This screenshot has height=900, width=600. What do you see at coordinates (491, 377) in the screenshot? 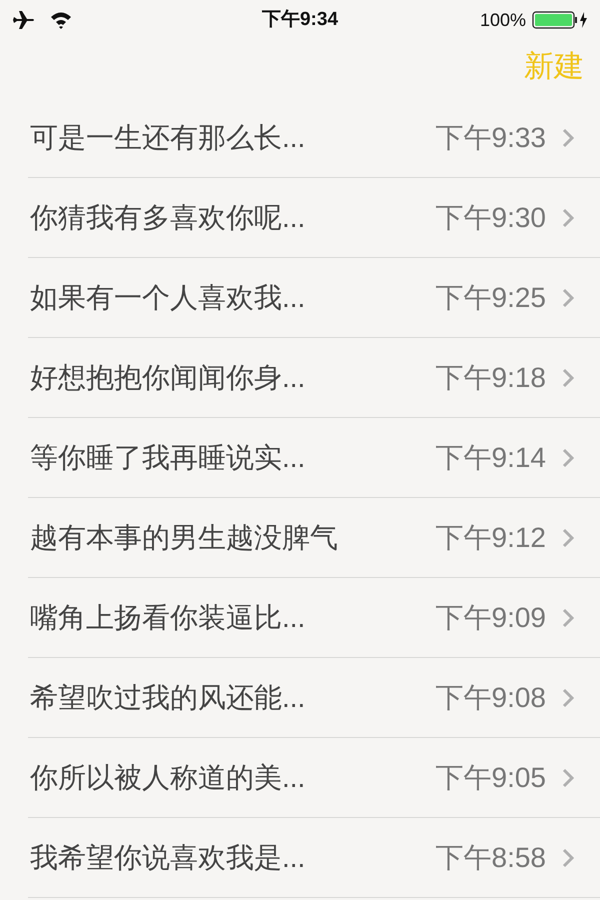
I see `note-time: 下午9:18` at bounding box center [491, 377].